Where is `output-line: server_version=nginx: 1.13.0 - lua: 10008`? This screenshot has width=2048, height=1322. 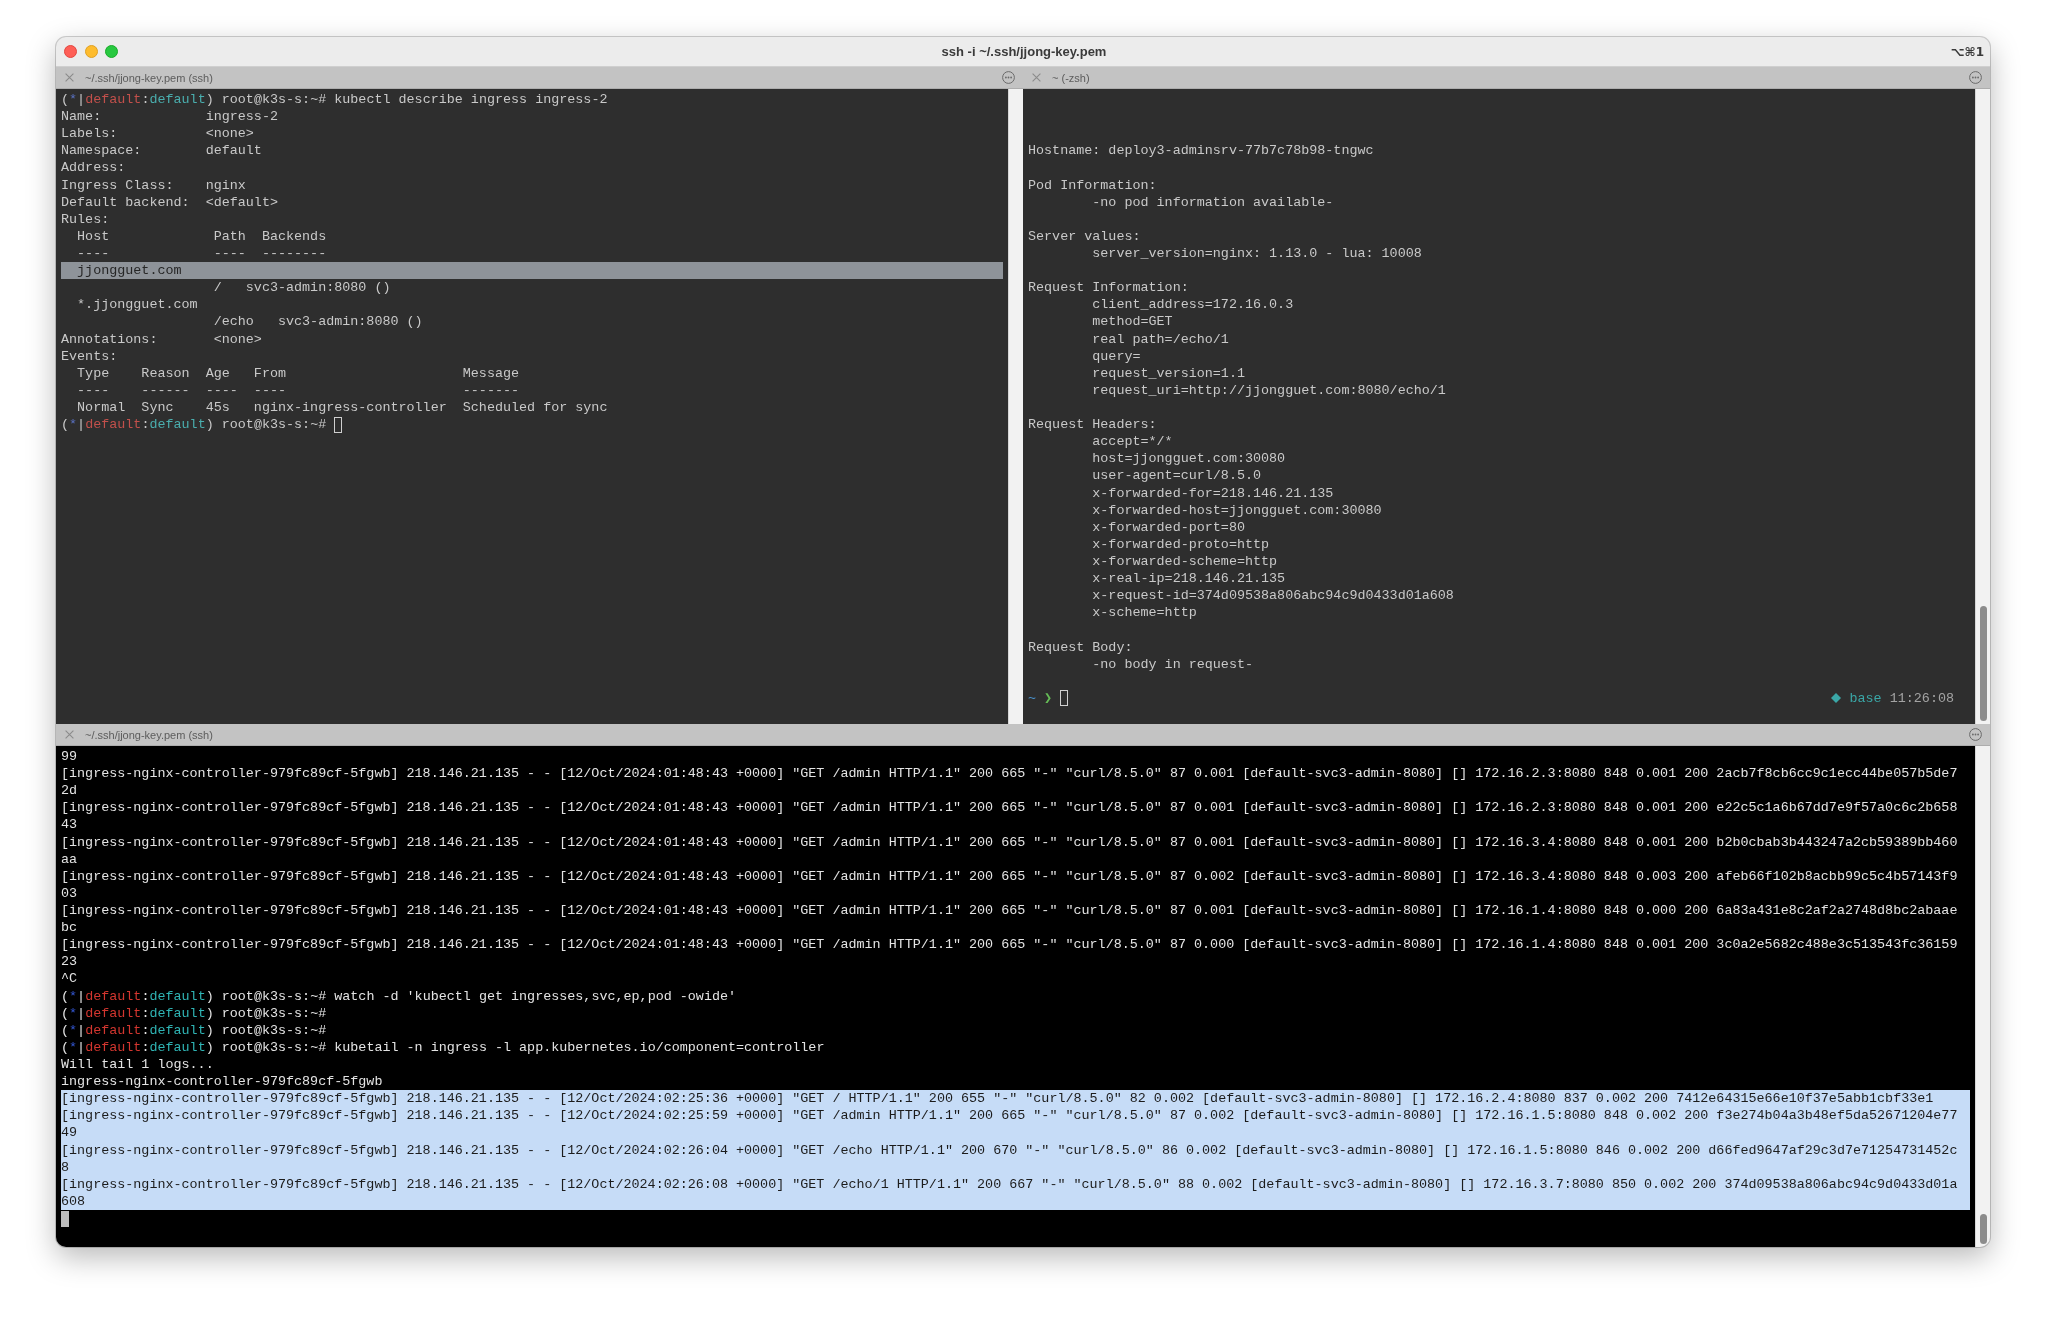 output-line: server_version=nginx: 1.13.0 - lua: 10008 is located at coordinates (1257, 254).